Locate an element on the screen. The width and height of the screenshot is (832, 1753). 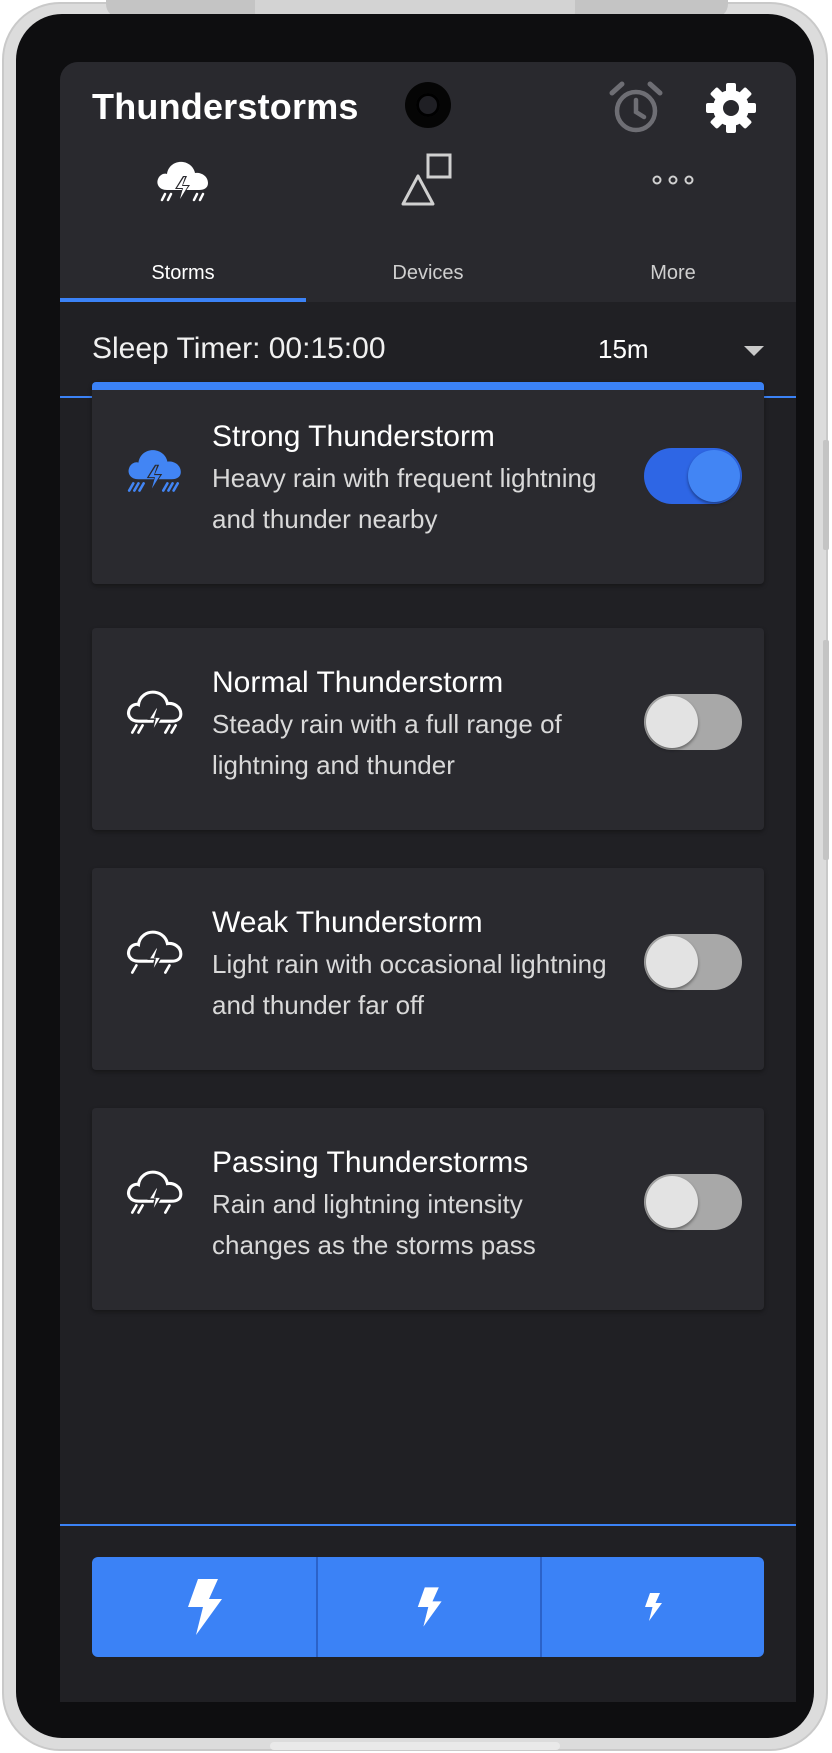
tab-label: More is located at coordinates (673, 273).